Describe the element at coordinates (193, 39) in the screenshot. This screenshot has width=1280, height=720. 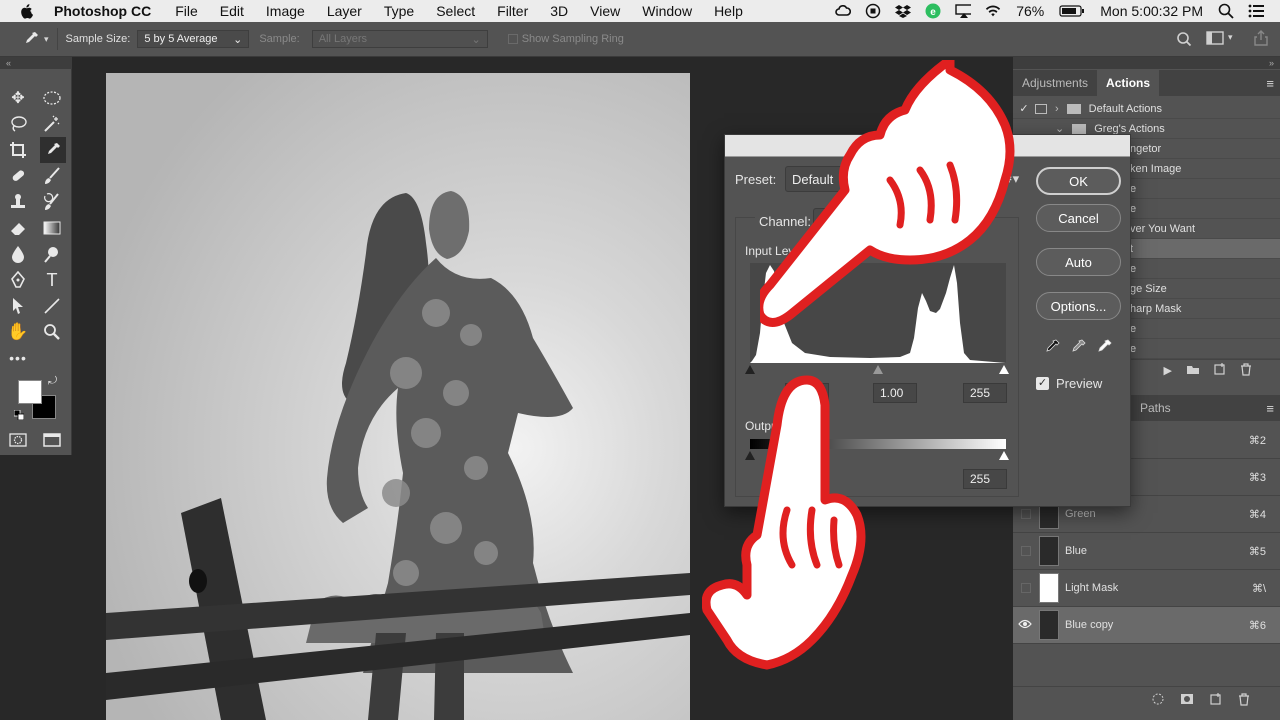
I see `sample-size-select: 5 by 5 Average ⌄` at that location.